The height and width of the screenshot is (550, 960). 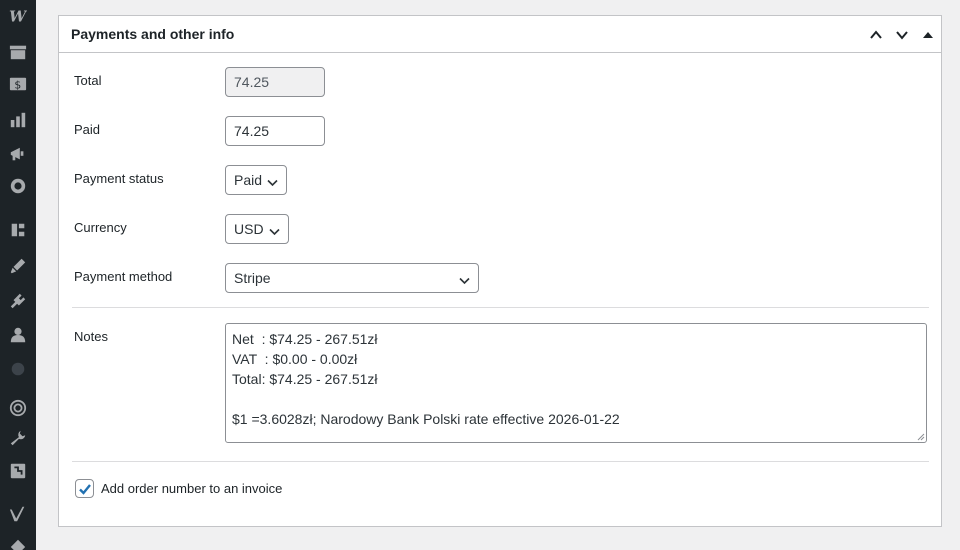 I want to click on caret-up-icon, so click(x=928, y=34).